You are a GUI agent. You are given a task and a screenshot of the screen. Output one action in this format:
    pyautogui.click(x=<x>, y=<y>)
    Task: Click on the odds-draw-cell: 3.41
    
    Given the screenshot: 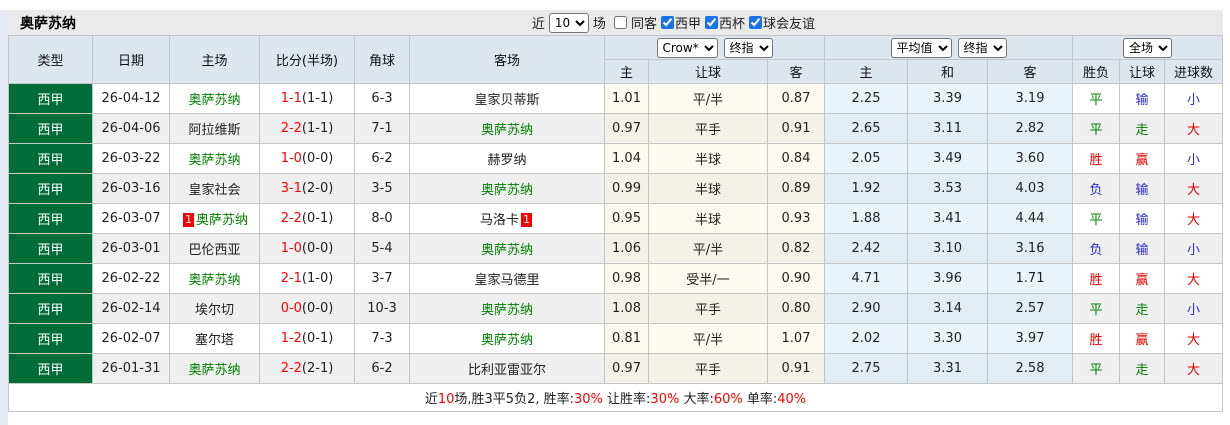 What is the action you would take?
    pyautogui.click(x=947, y=218)
    